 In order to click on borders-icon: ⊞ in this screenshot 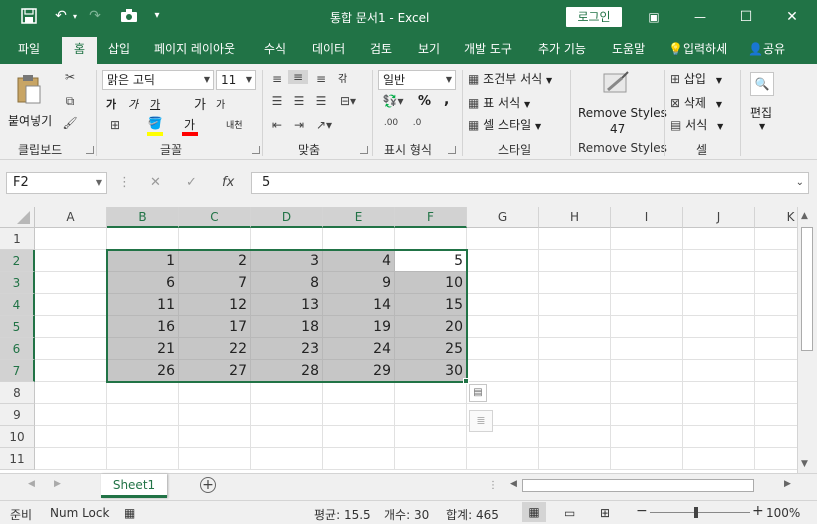, I will do `click(115, 125)`.